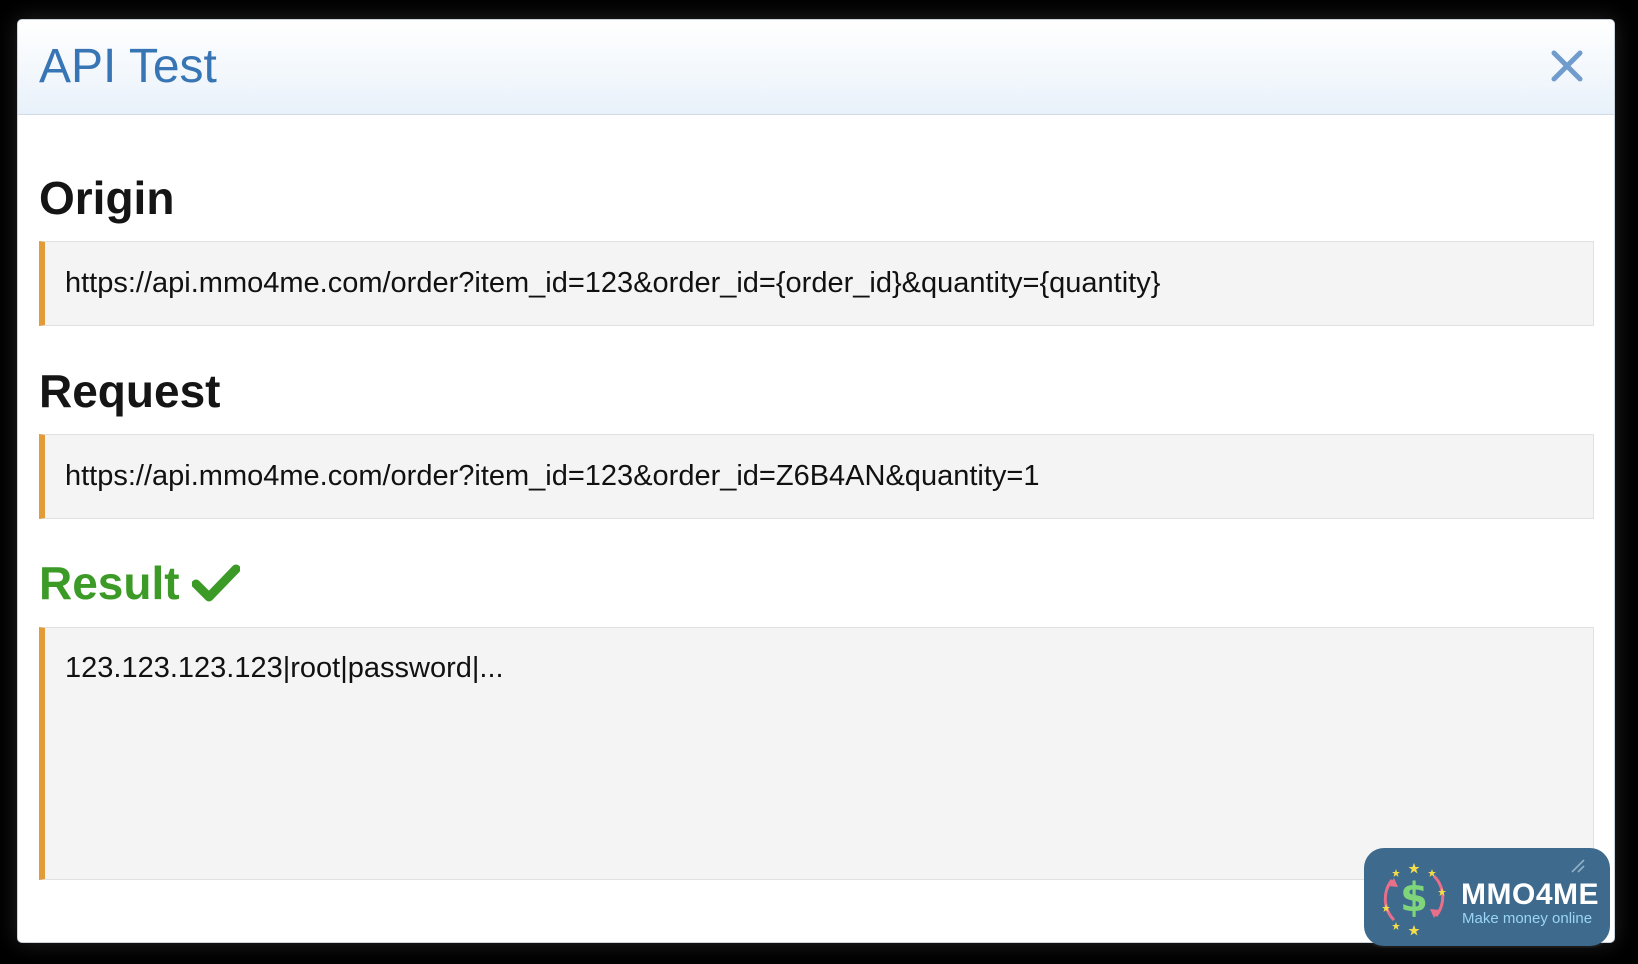 This screenshot has width=1638, height=964. What do you see at coordinates (215, 583) in the screenshot?
I see `checkmark-icon` at bounding box center [215, 583].